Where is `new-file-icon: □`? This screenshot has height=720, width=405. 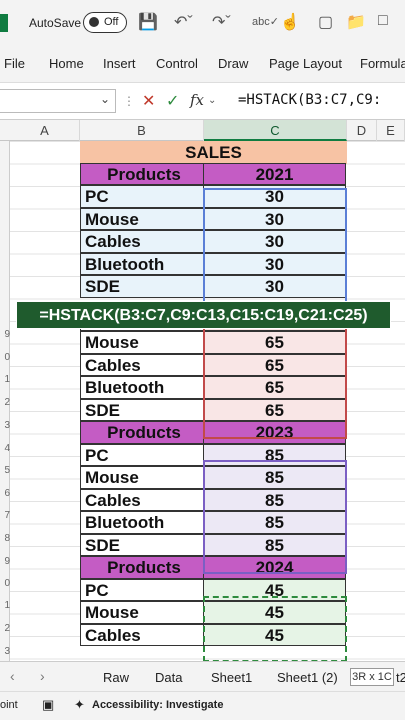
new-file-icon: □ is located at coordinates (383, 21).